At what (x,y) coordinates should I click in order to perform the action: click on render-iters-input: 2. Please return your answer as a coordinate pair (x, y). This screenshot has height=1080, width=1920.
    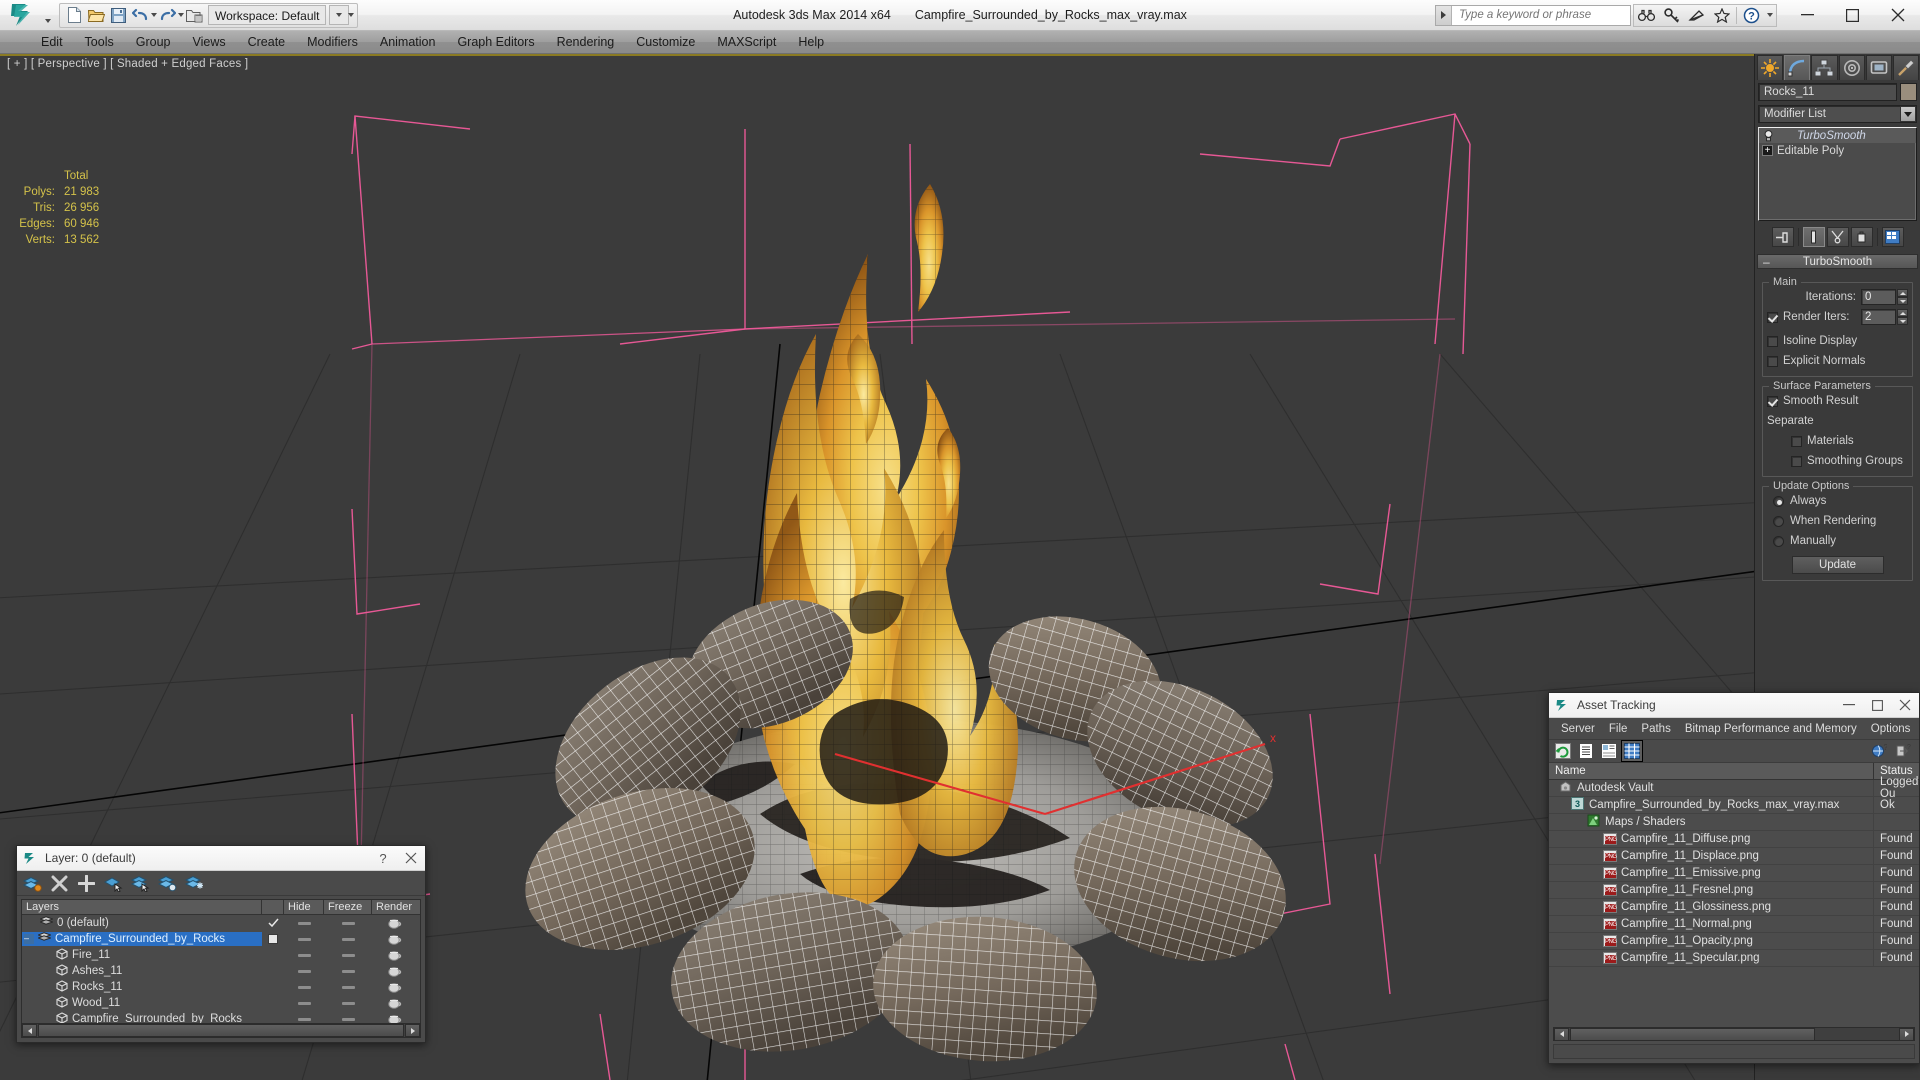
    Looking at the image, I should click on (1878, 317).